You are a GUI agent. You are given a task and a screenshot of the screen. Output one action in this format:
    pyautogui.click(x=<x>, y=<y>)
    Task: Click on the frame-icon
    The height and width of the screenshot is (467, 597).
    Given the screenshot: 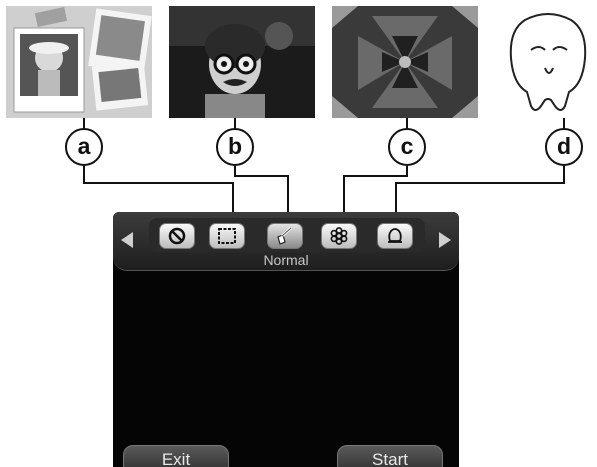 What is the action you would take?
    pyautogui.click(x=227, y=236)
    